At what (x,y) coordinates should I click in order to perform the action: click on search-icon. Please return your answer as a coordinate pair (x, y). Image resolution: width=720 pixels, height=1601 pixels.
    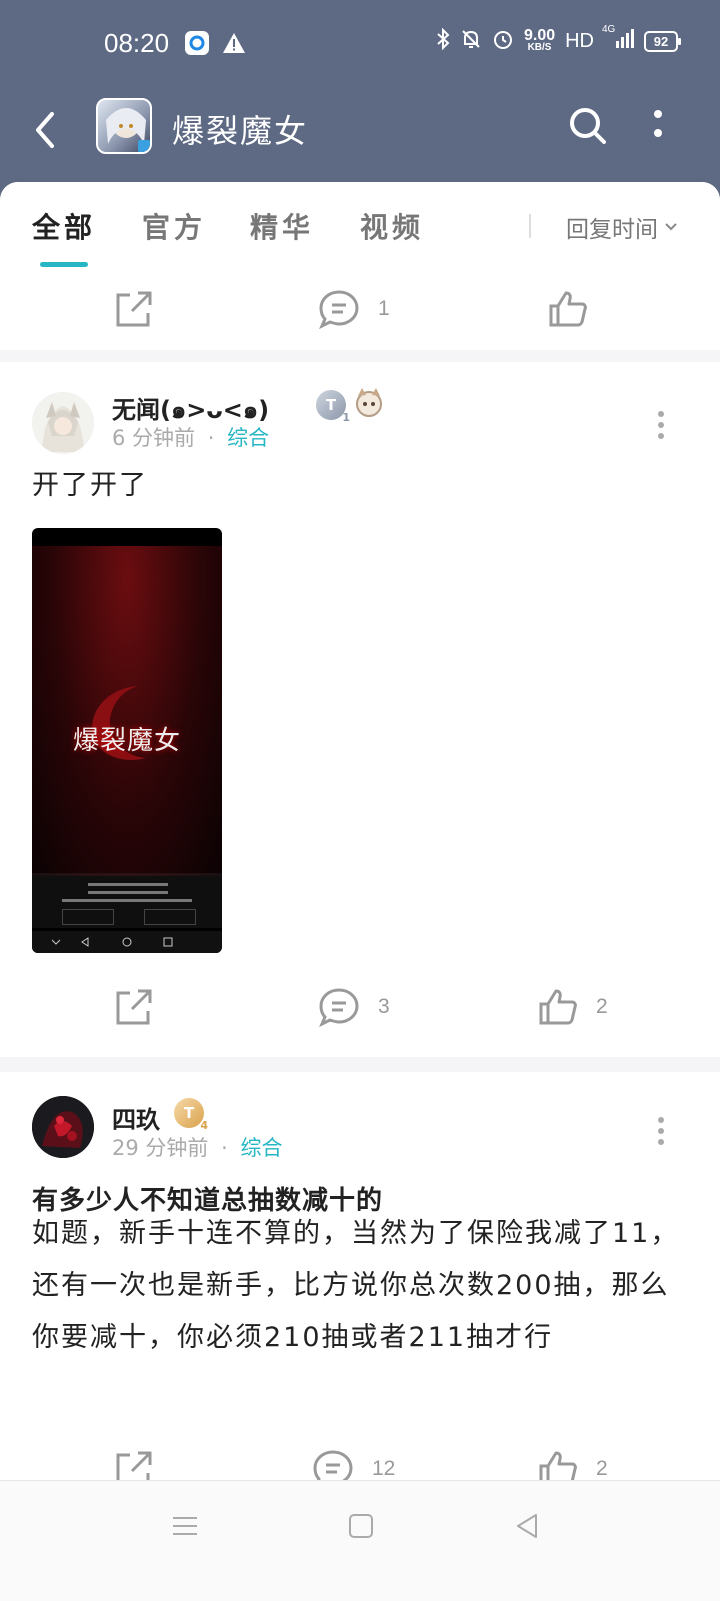
    Looking at the image, I should click on (588, 126).